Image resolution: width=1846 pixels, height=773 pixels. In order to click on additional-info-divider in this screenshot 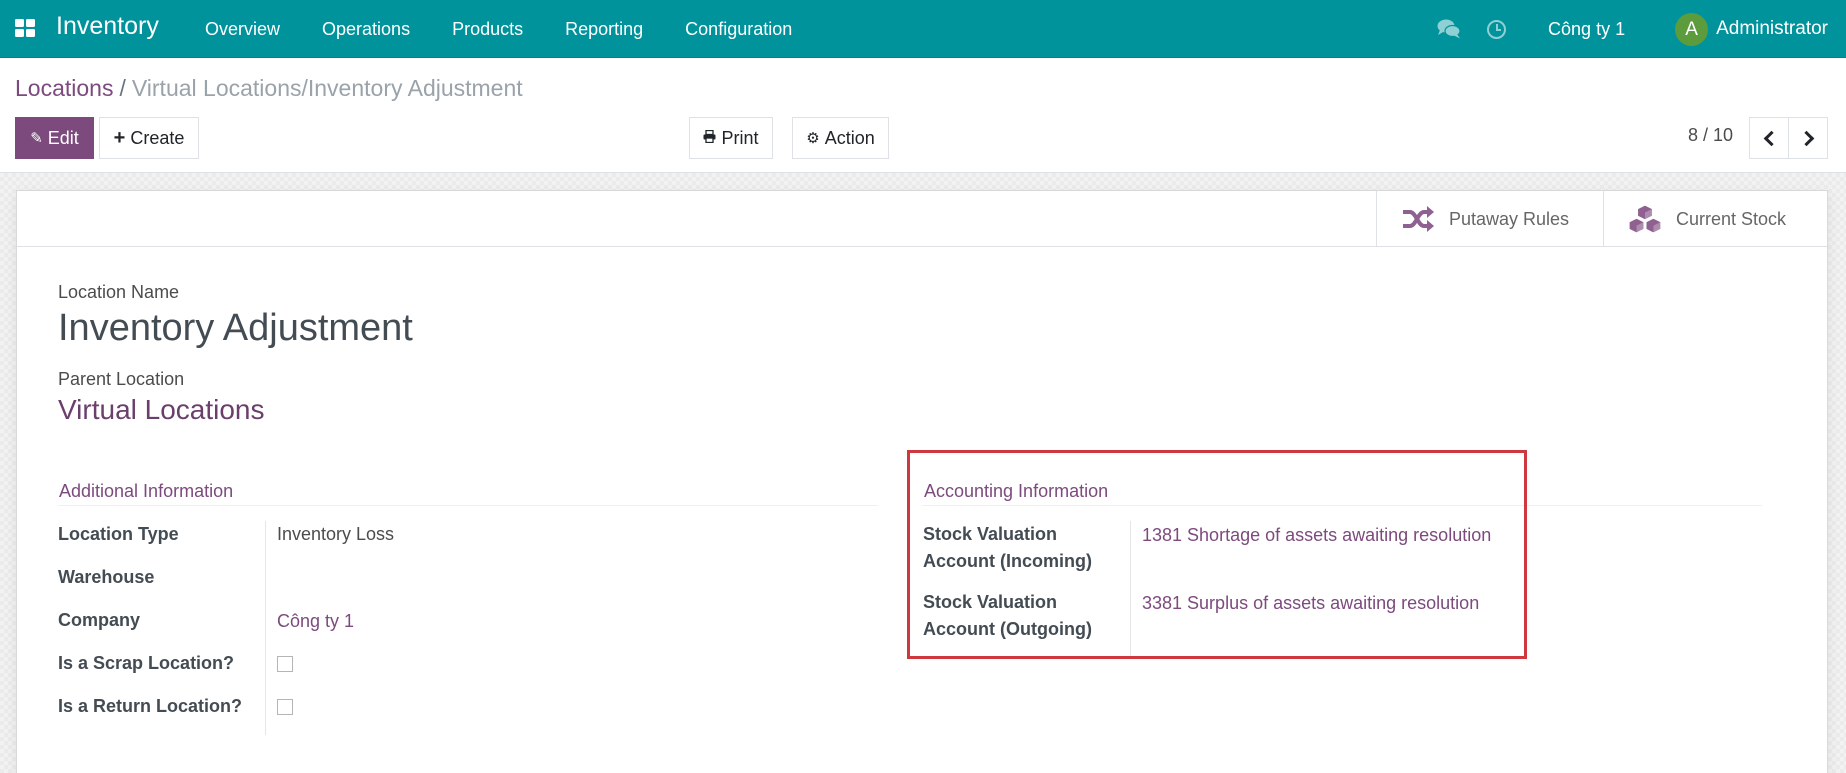, I will do `click(468, 505)`.